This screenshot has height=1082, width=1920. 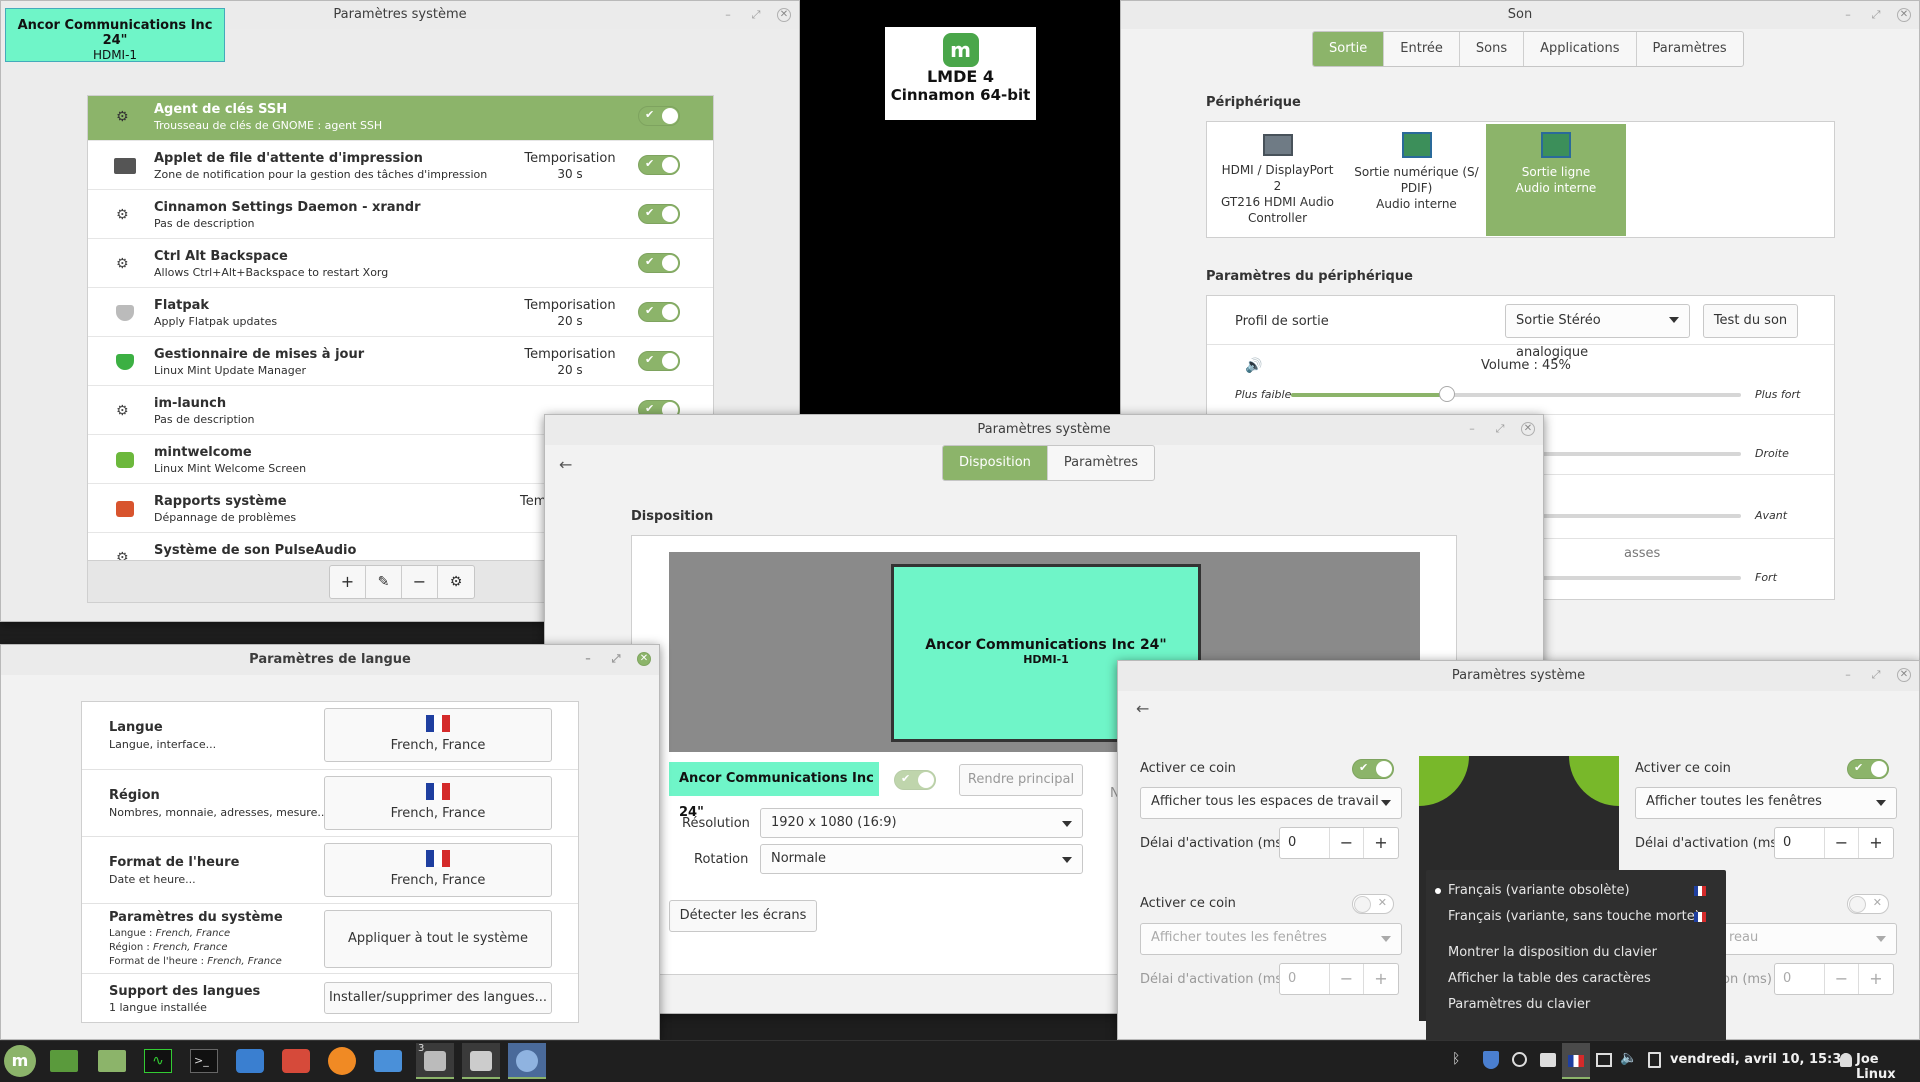 I want to click on system-monitor-icon: ∿, so click(x=158, y=1061).